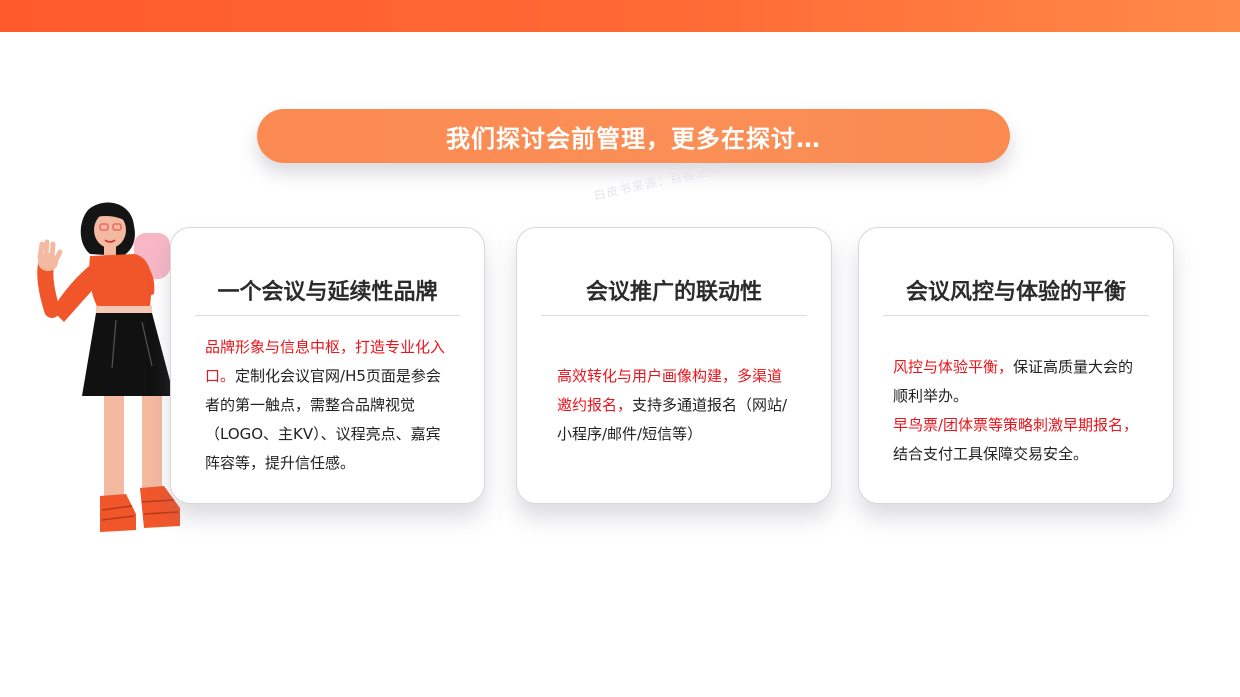 The width and height of the screenshot is (1240, 697). I want to click on card-title: 会议推广的联动性, so click(673, 292).